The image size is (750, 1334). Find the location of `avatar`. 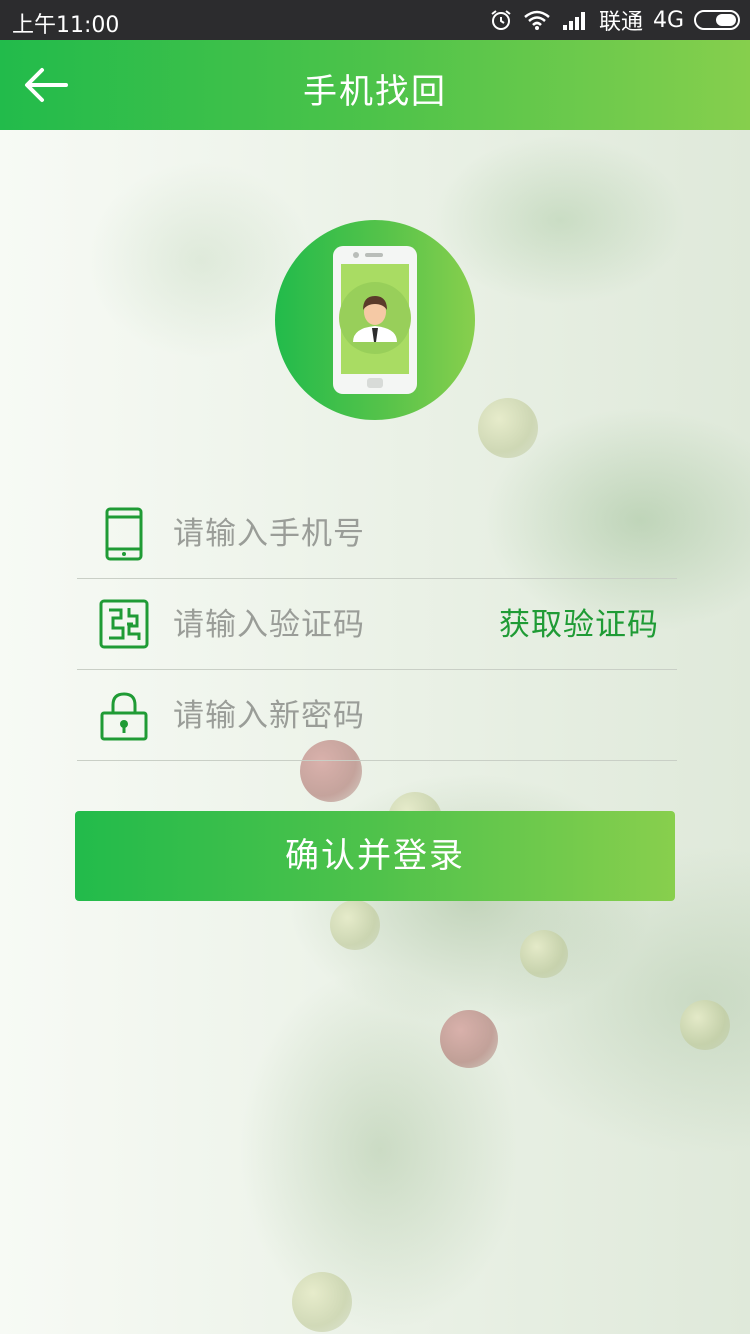

avatar is located at coordinates (375, 320).